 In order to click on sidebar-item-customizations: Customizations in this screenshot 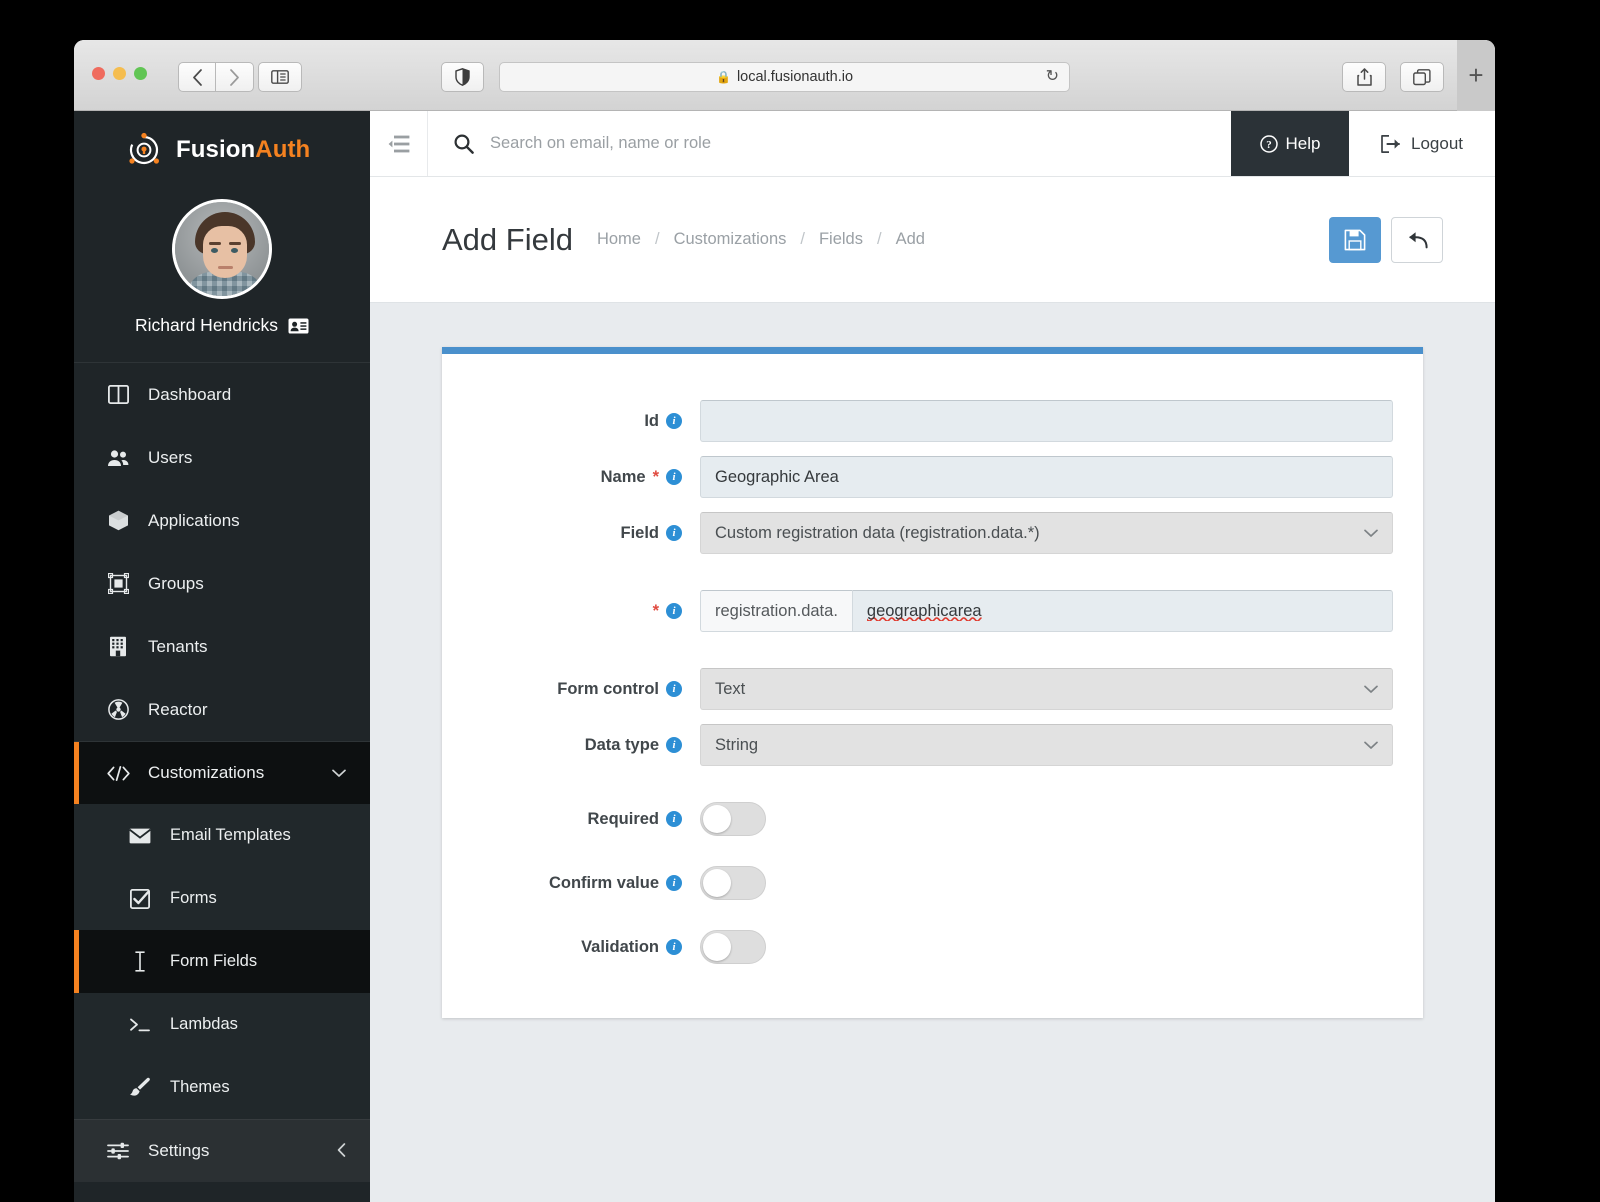, I will do `click(222, 772)`.